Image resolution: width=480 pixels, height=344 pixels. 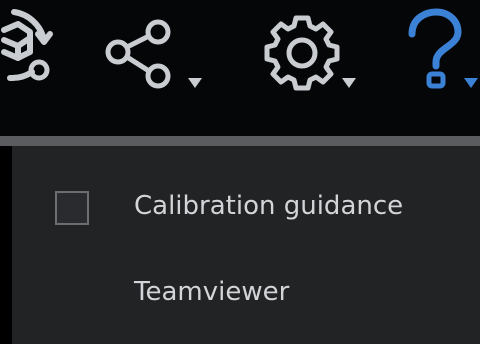 What do you see at coordinates (240, 141) in the screenshot?
I see `toolbar-separator` at bounding box center [240, 141].